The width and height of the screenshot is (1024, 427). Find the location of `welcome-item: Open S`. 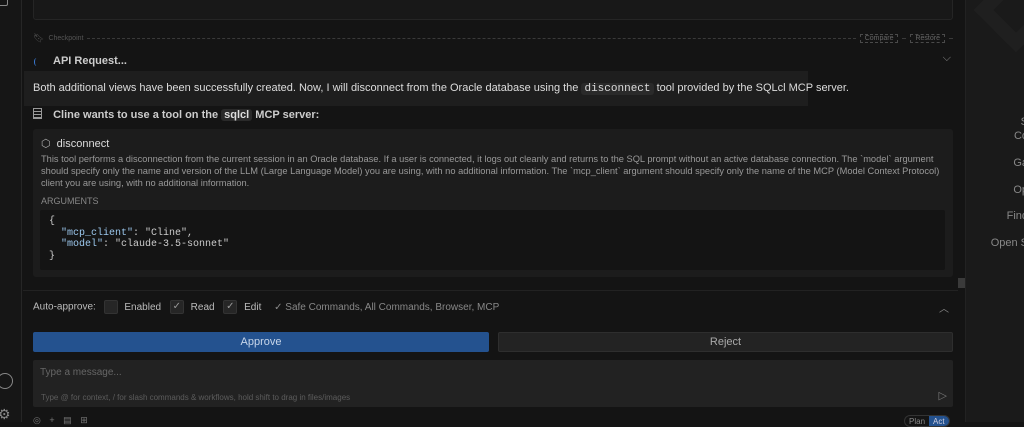

welcome-item: Open S is located at coordinates (1007, 243).